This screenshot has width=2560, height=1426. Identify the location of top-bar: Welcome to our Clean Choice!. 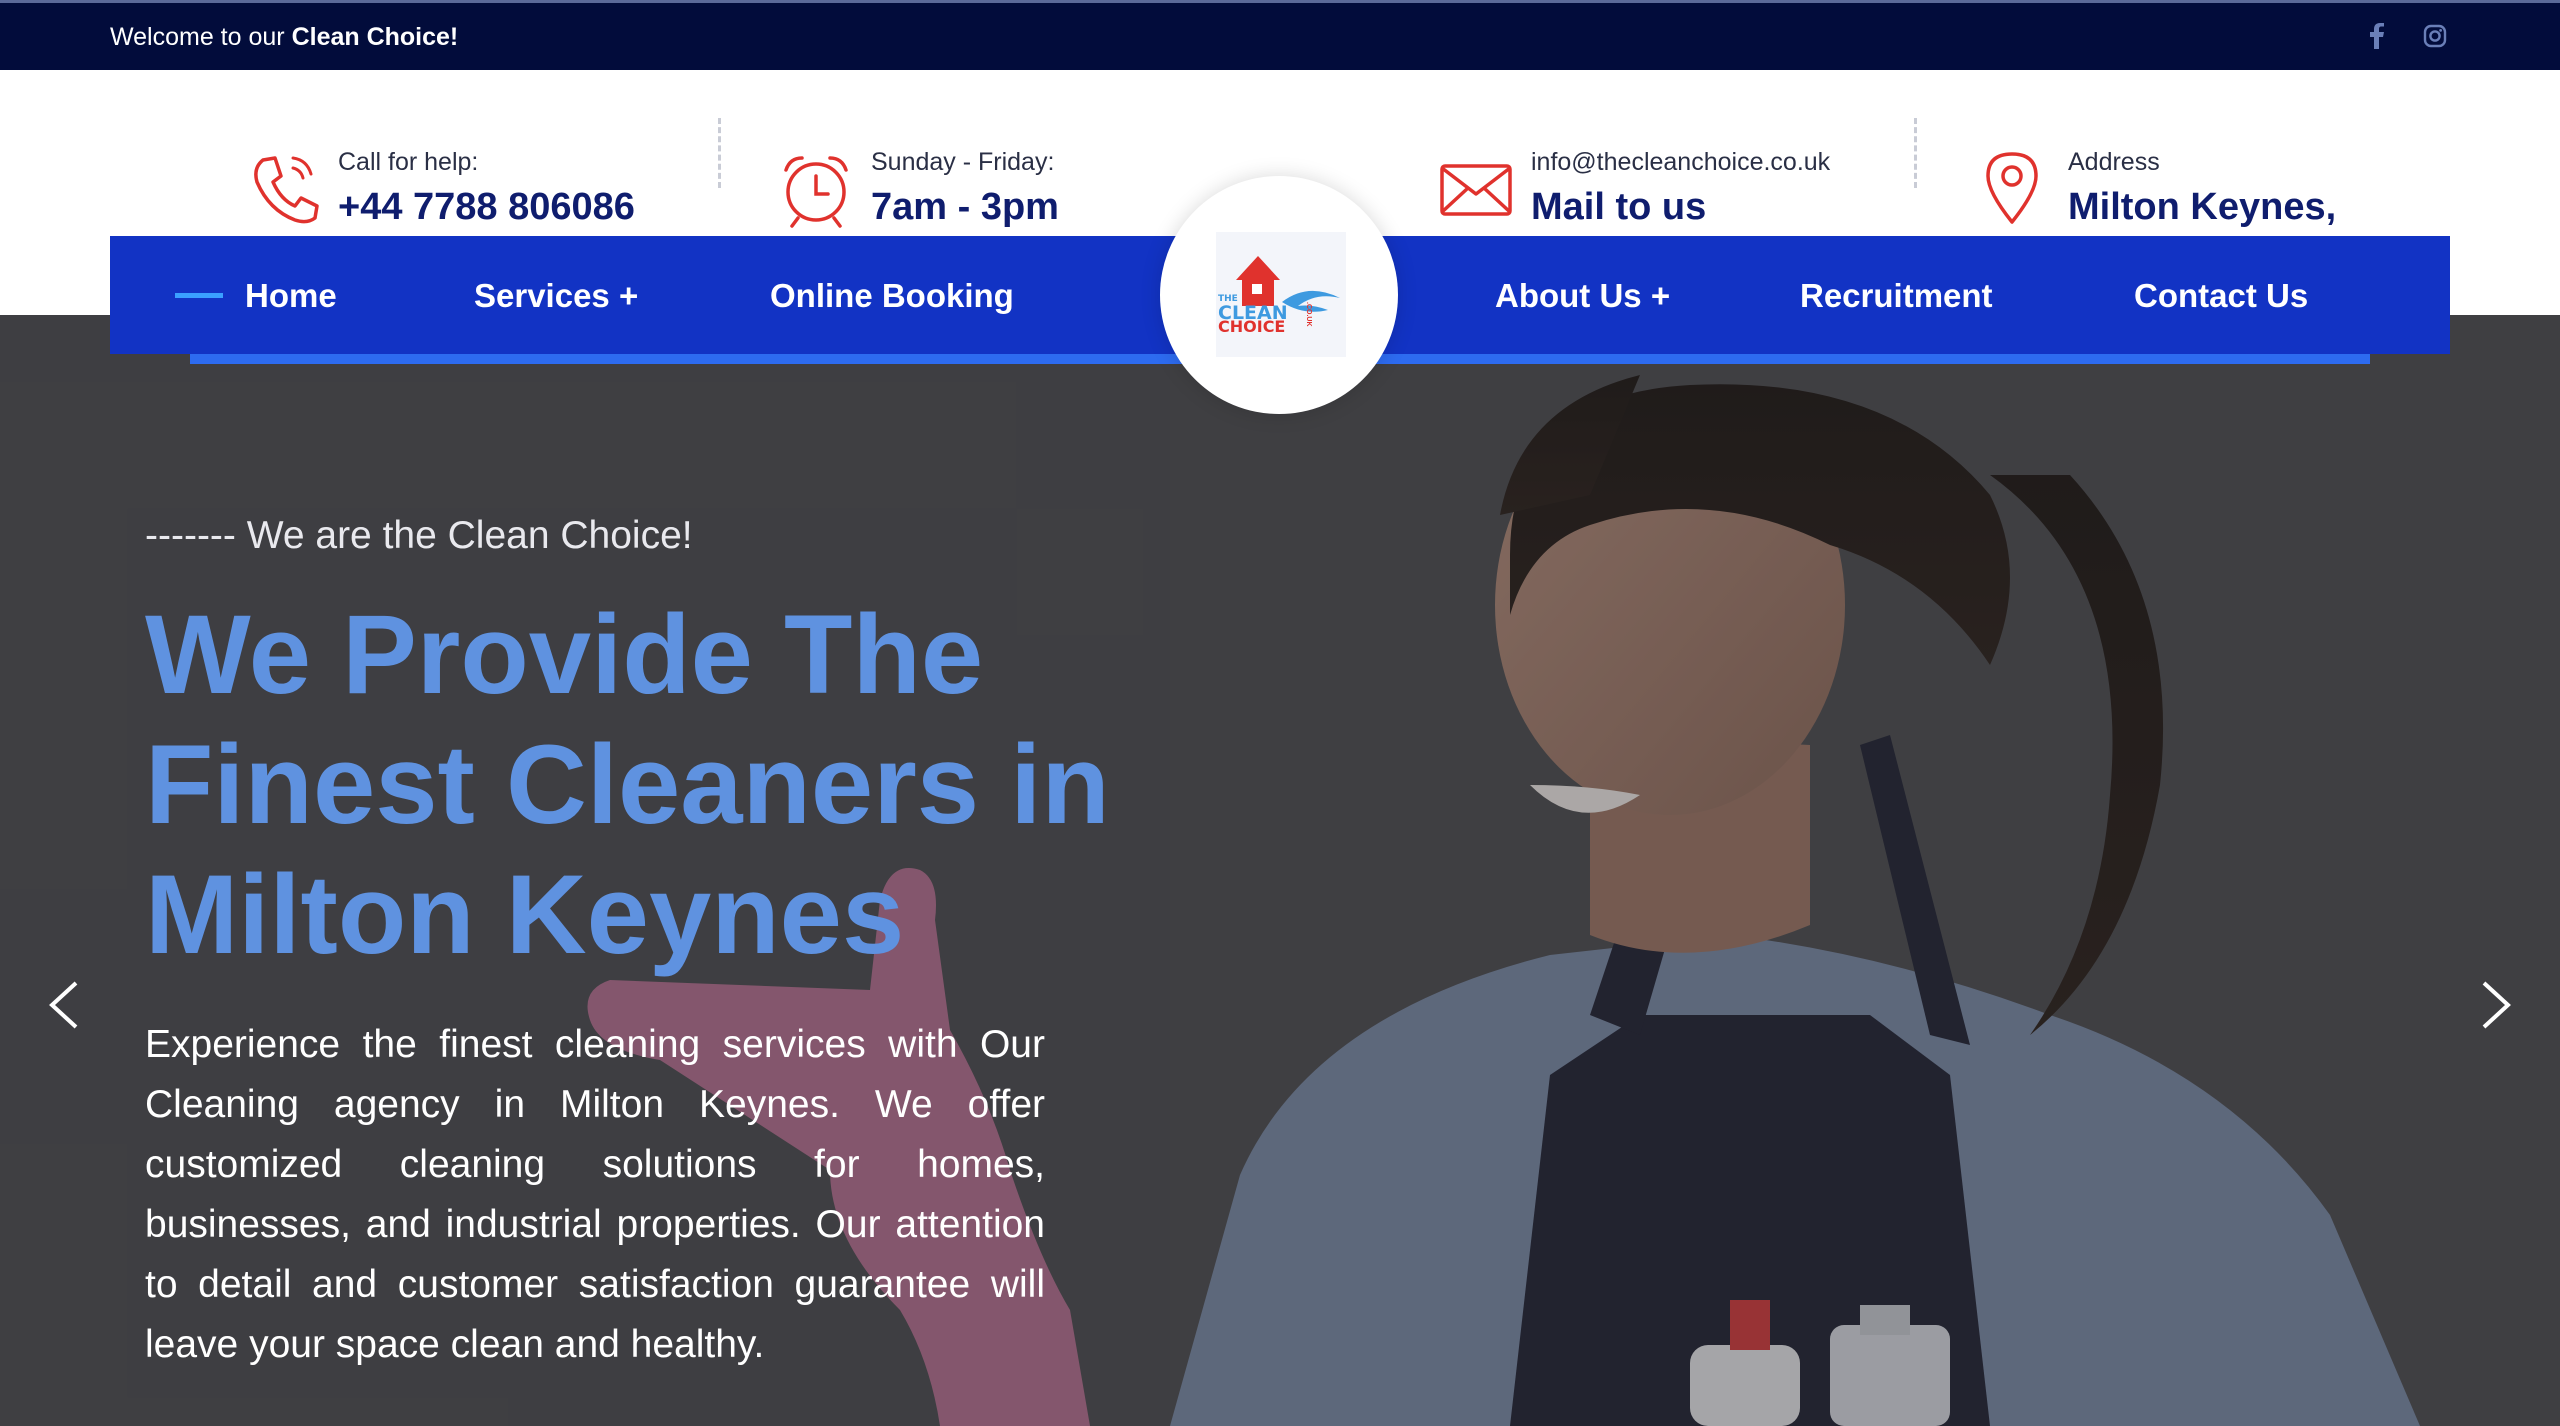
(1280, 35).